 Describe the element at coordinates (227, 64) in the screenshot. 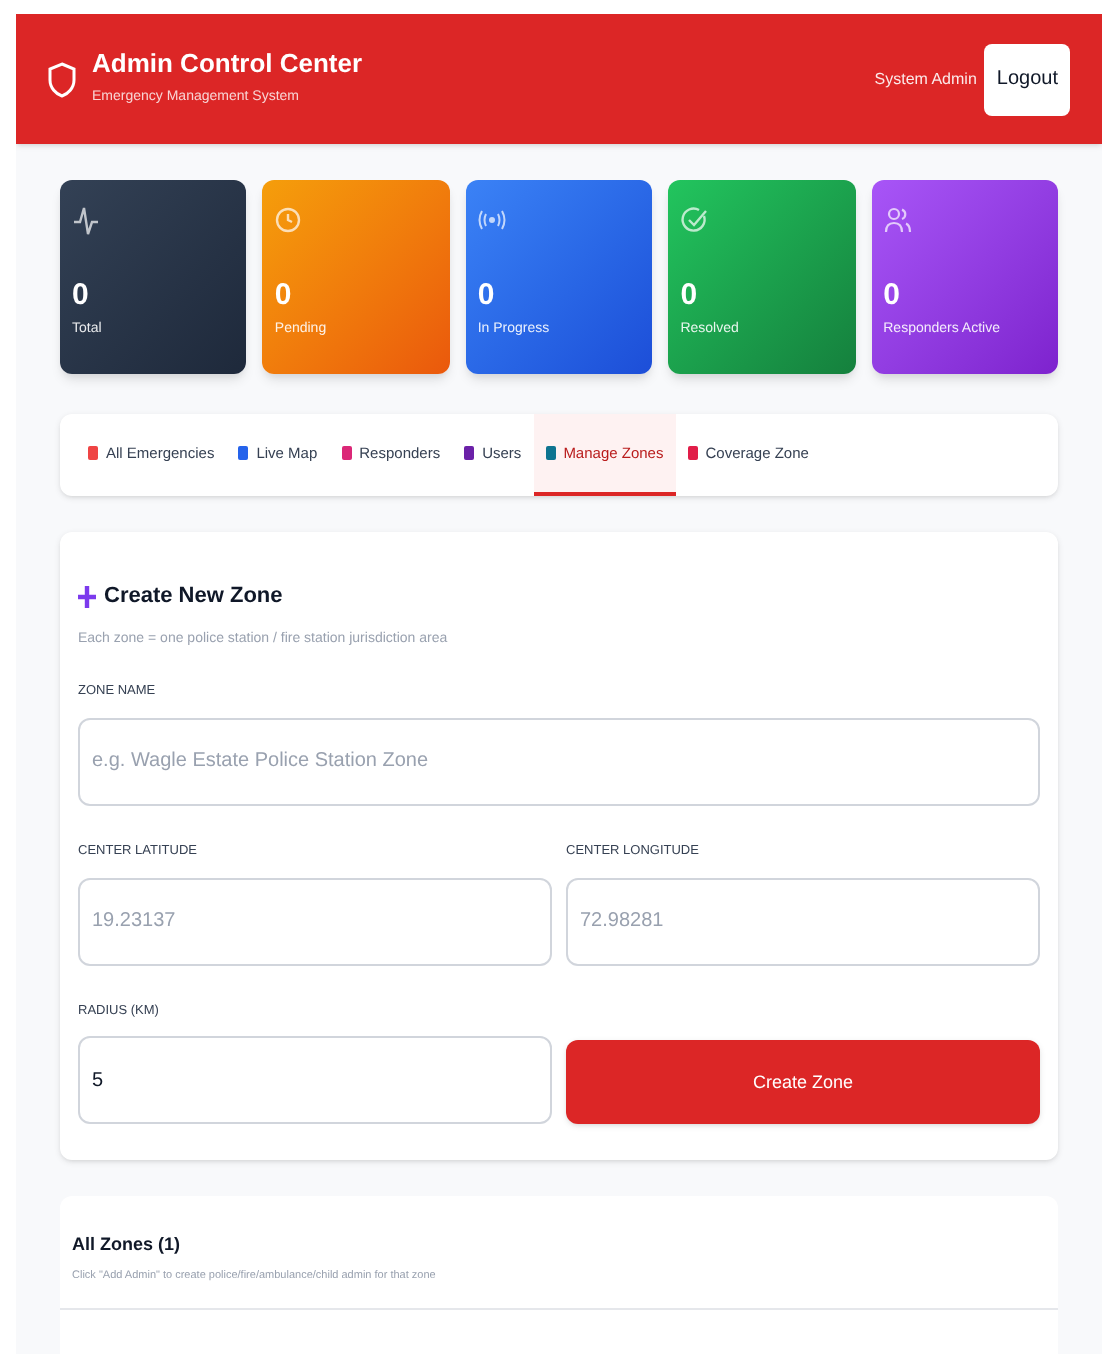

I see `app-title: Admin Control Center` at that location.